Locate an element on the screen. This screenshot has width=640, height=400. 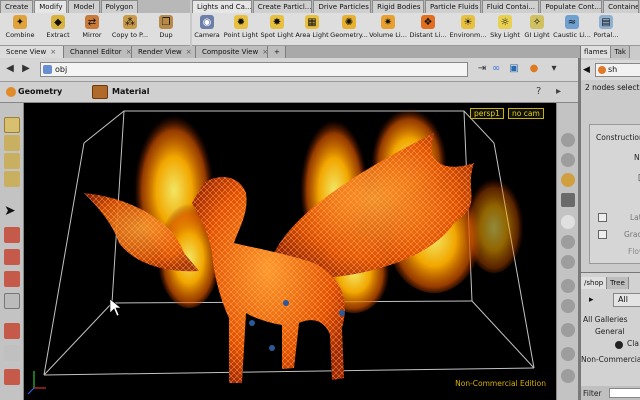
tree-item-all-galleries: All Galleries is located at coordinates (605, 319).